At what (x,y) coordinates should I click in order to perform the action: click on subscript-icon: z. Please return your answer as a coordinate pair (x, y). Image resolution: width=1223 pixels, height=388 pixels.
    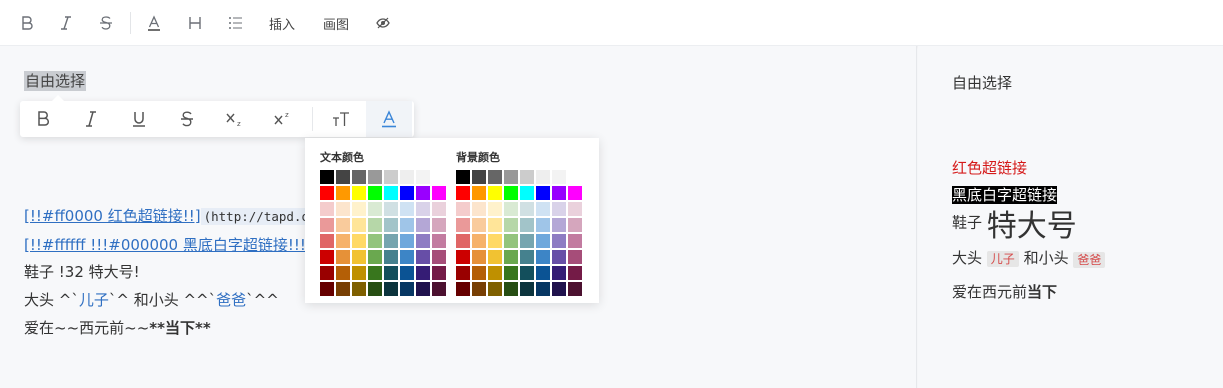
    Looking at the image, I should click on (235, 119).